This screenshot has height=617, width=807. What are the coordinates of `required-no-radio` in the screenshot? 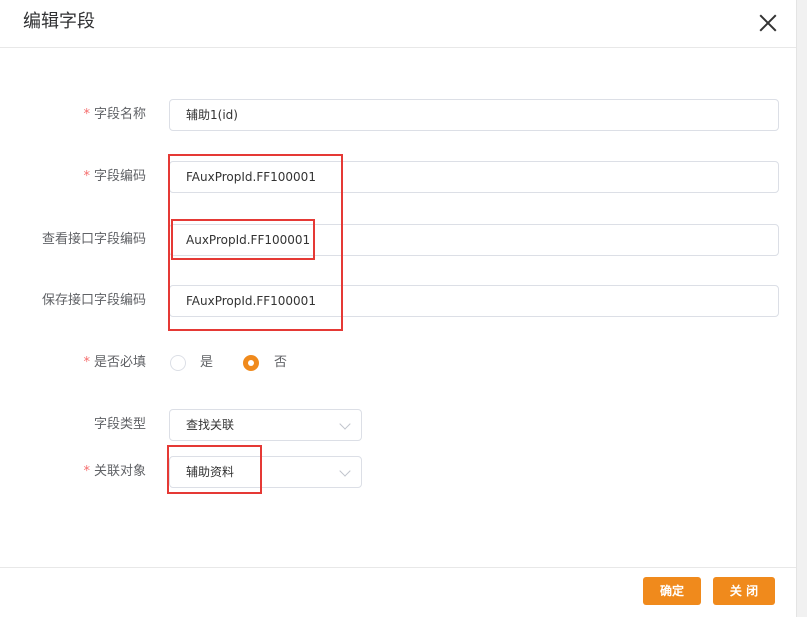 It's located at (251, 363).